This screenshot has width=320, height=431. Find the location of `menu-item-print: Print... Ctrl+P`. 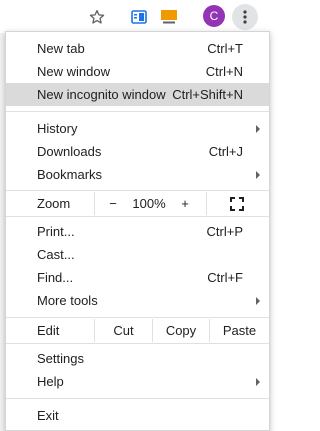

menu-item-print: Print... Ctrl+P is located at coordinates (137, 231).